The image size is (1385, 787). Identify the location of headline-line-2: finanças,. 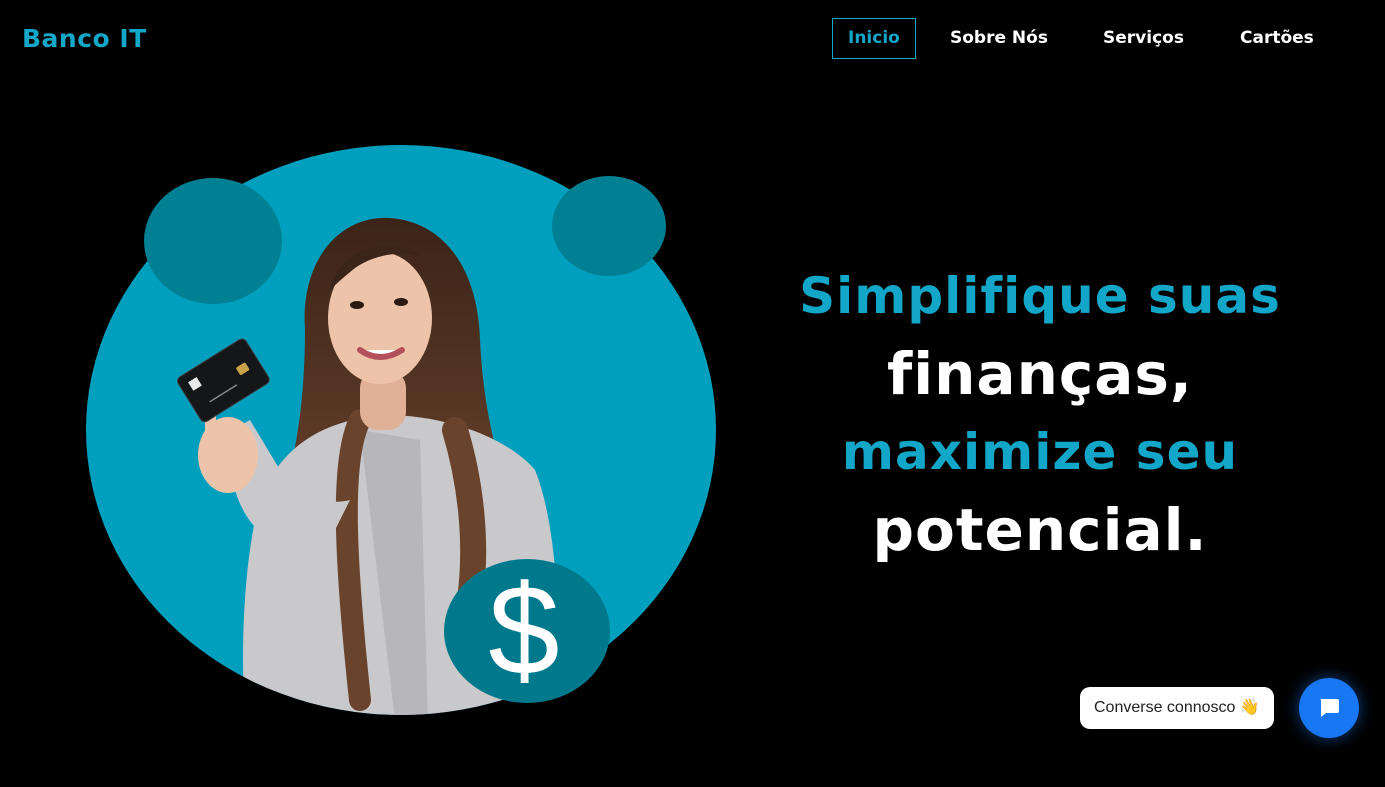
(1040, 374).